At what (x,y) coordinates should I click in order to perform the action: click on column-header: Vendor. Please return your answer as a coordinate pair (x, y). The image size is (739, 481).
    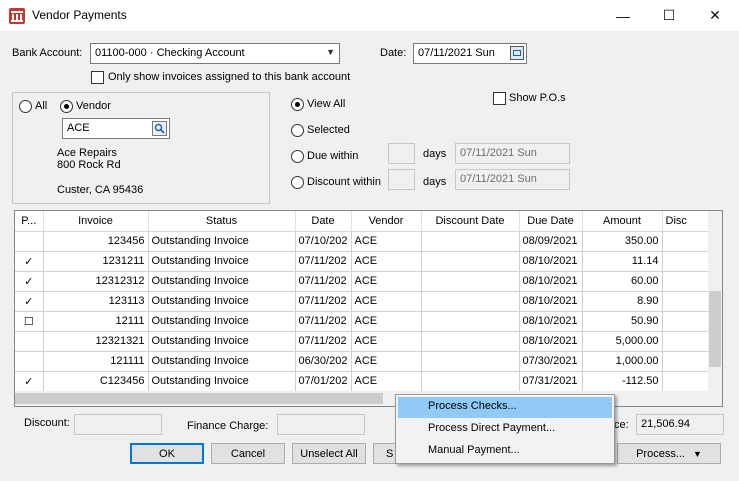
    Looking at the image, I should click on (386, 221).